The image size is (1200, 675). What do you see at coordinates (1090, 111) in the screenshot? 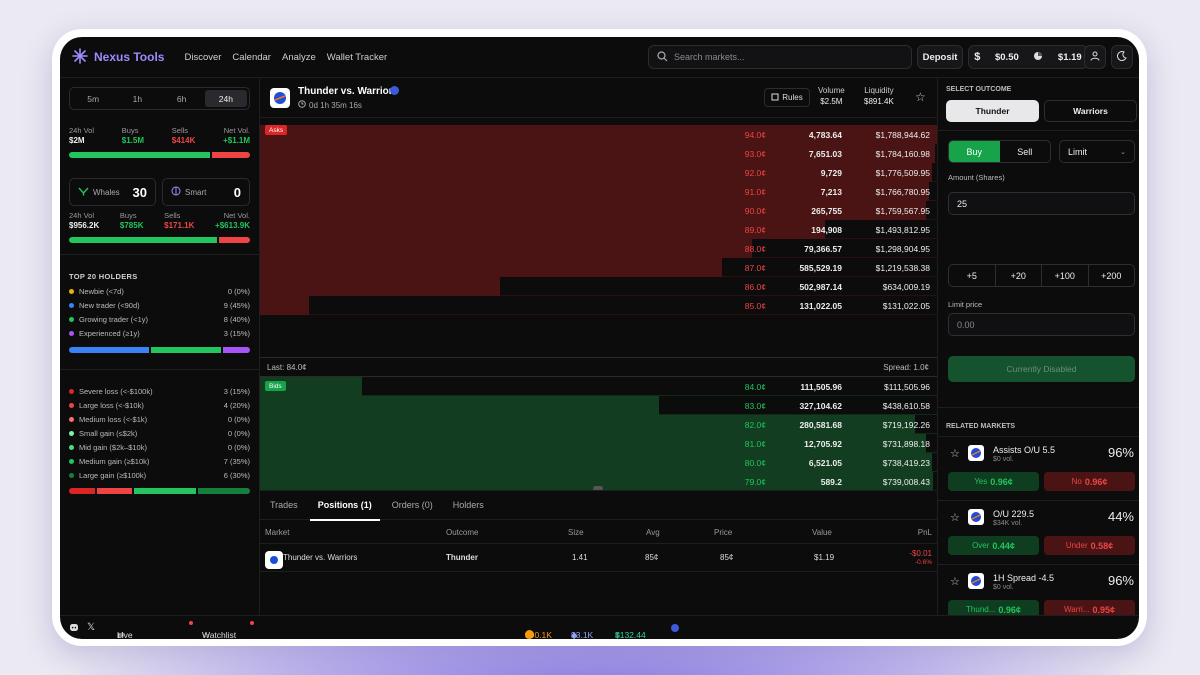
I see `outcome-warriors-button: Warriors` at bounding box center [1090, 111].